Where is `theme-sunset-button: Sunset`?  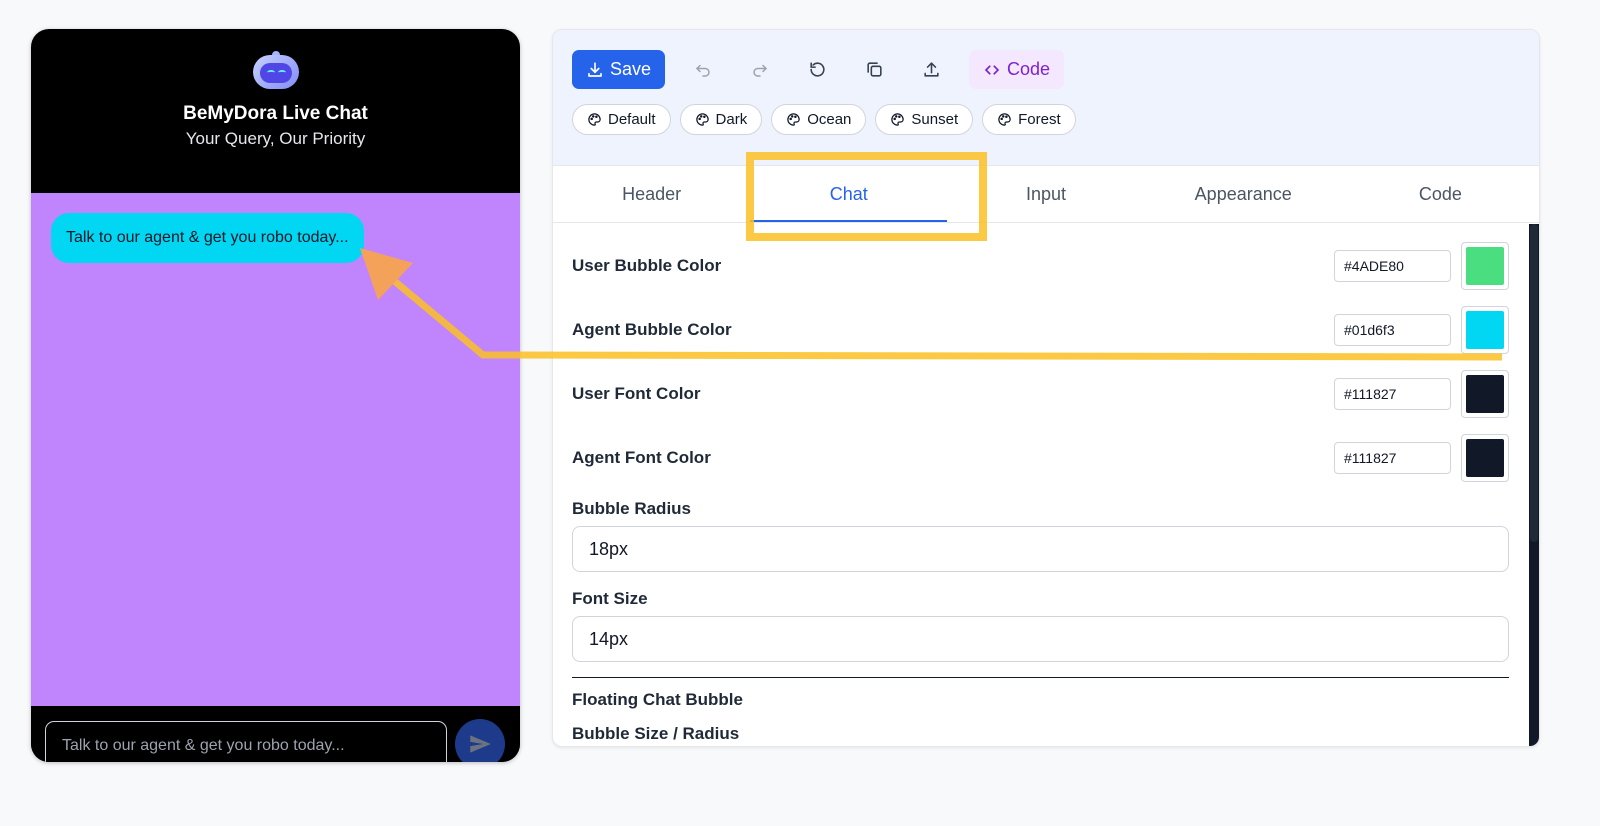 theme-sunset-button: Sunset is located at coordinates (924, 119).